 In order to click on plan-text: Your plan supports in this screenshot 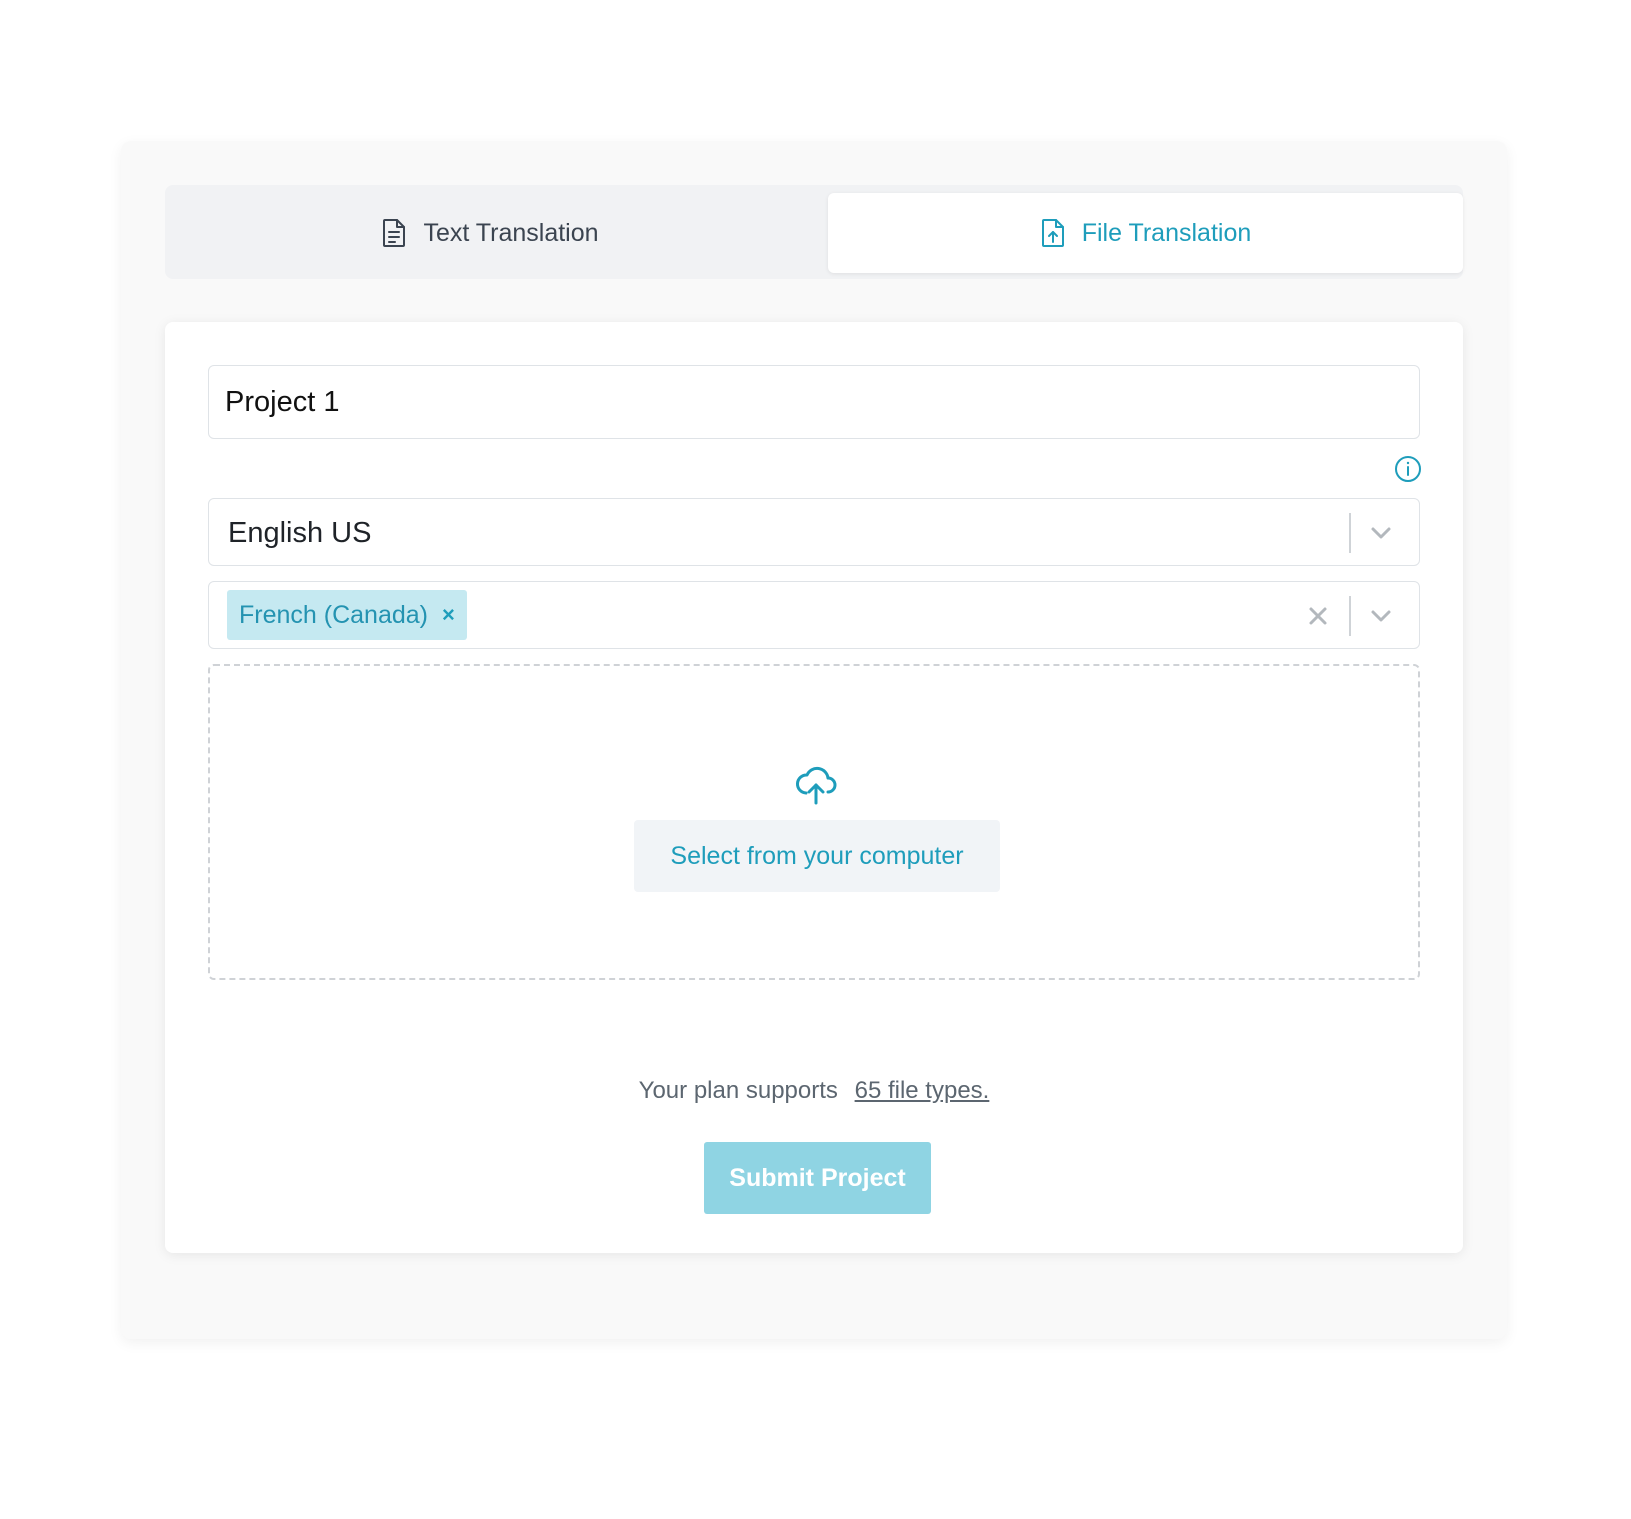, I will do `click(738, 1090)`.